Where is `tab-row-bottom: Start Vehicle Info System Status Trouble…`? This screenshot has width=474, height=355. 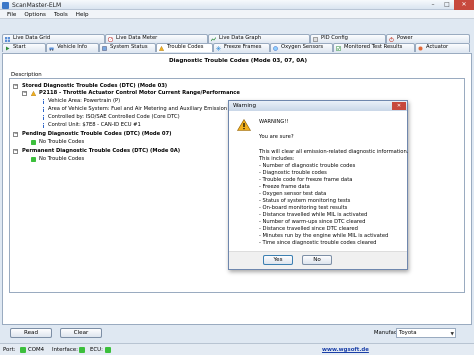
tab-row-bottom: Start Vehicle Info System Status Trouble… is located at coordinates (236, 47).